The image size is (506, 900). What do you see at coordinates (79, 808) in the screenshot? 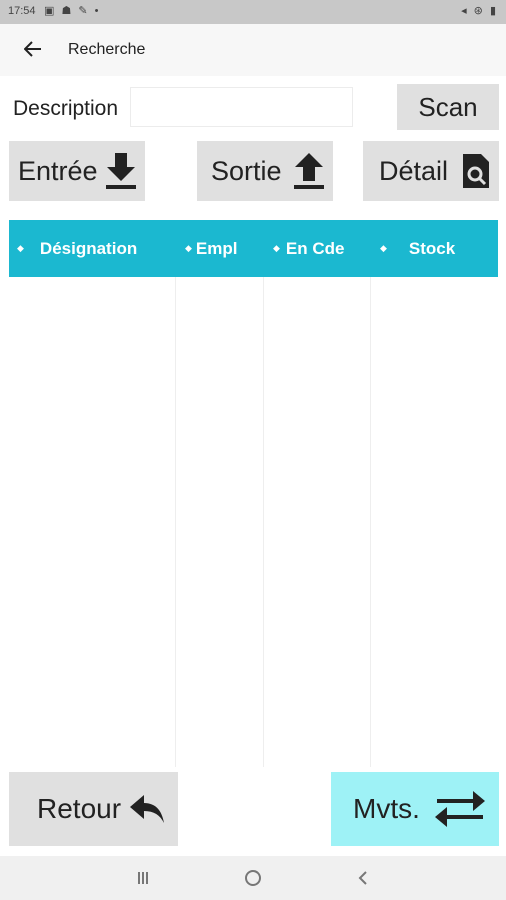
I see `retour-button-label: Retour` at bounding box center [79, 808].